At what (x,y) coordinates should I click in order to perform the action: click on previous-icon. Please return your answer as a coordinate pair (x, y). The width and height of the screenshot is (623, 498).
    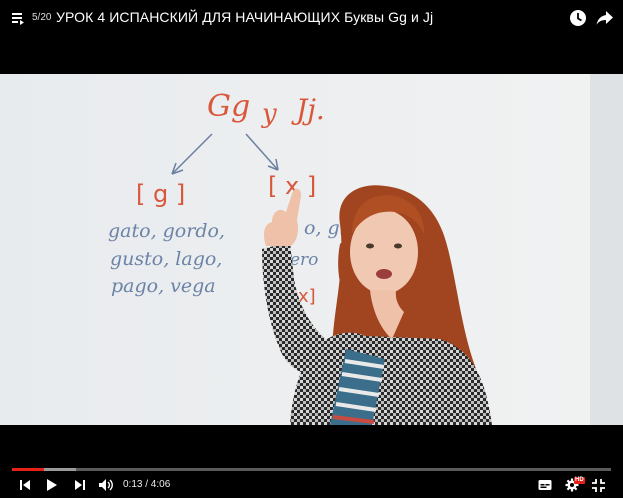
    Looking at the image, I should click on (25, 485).